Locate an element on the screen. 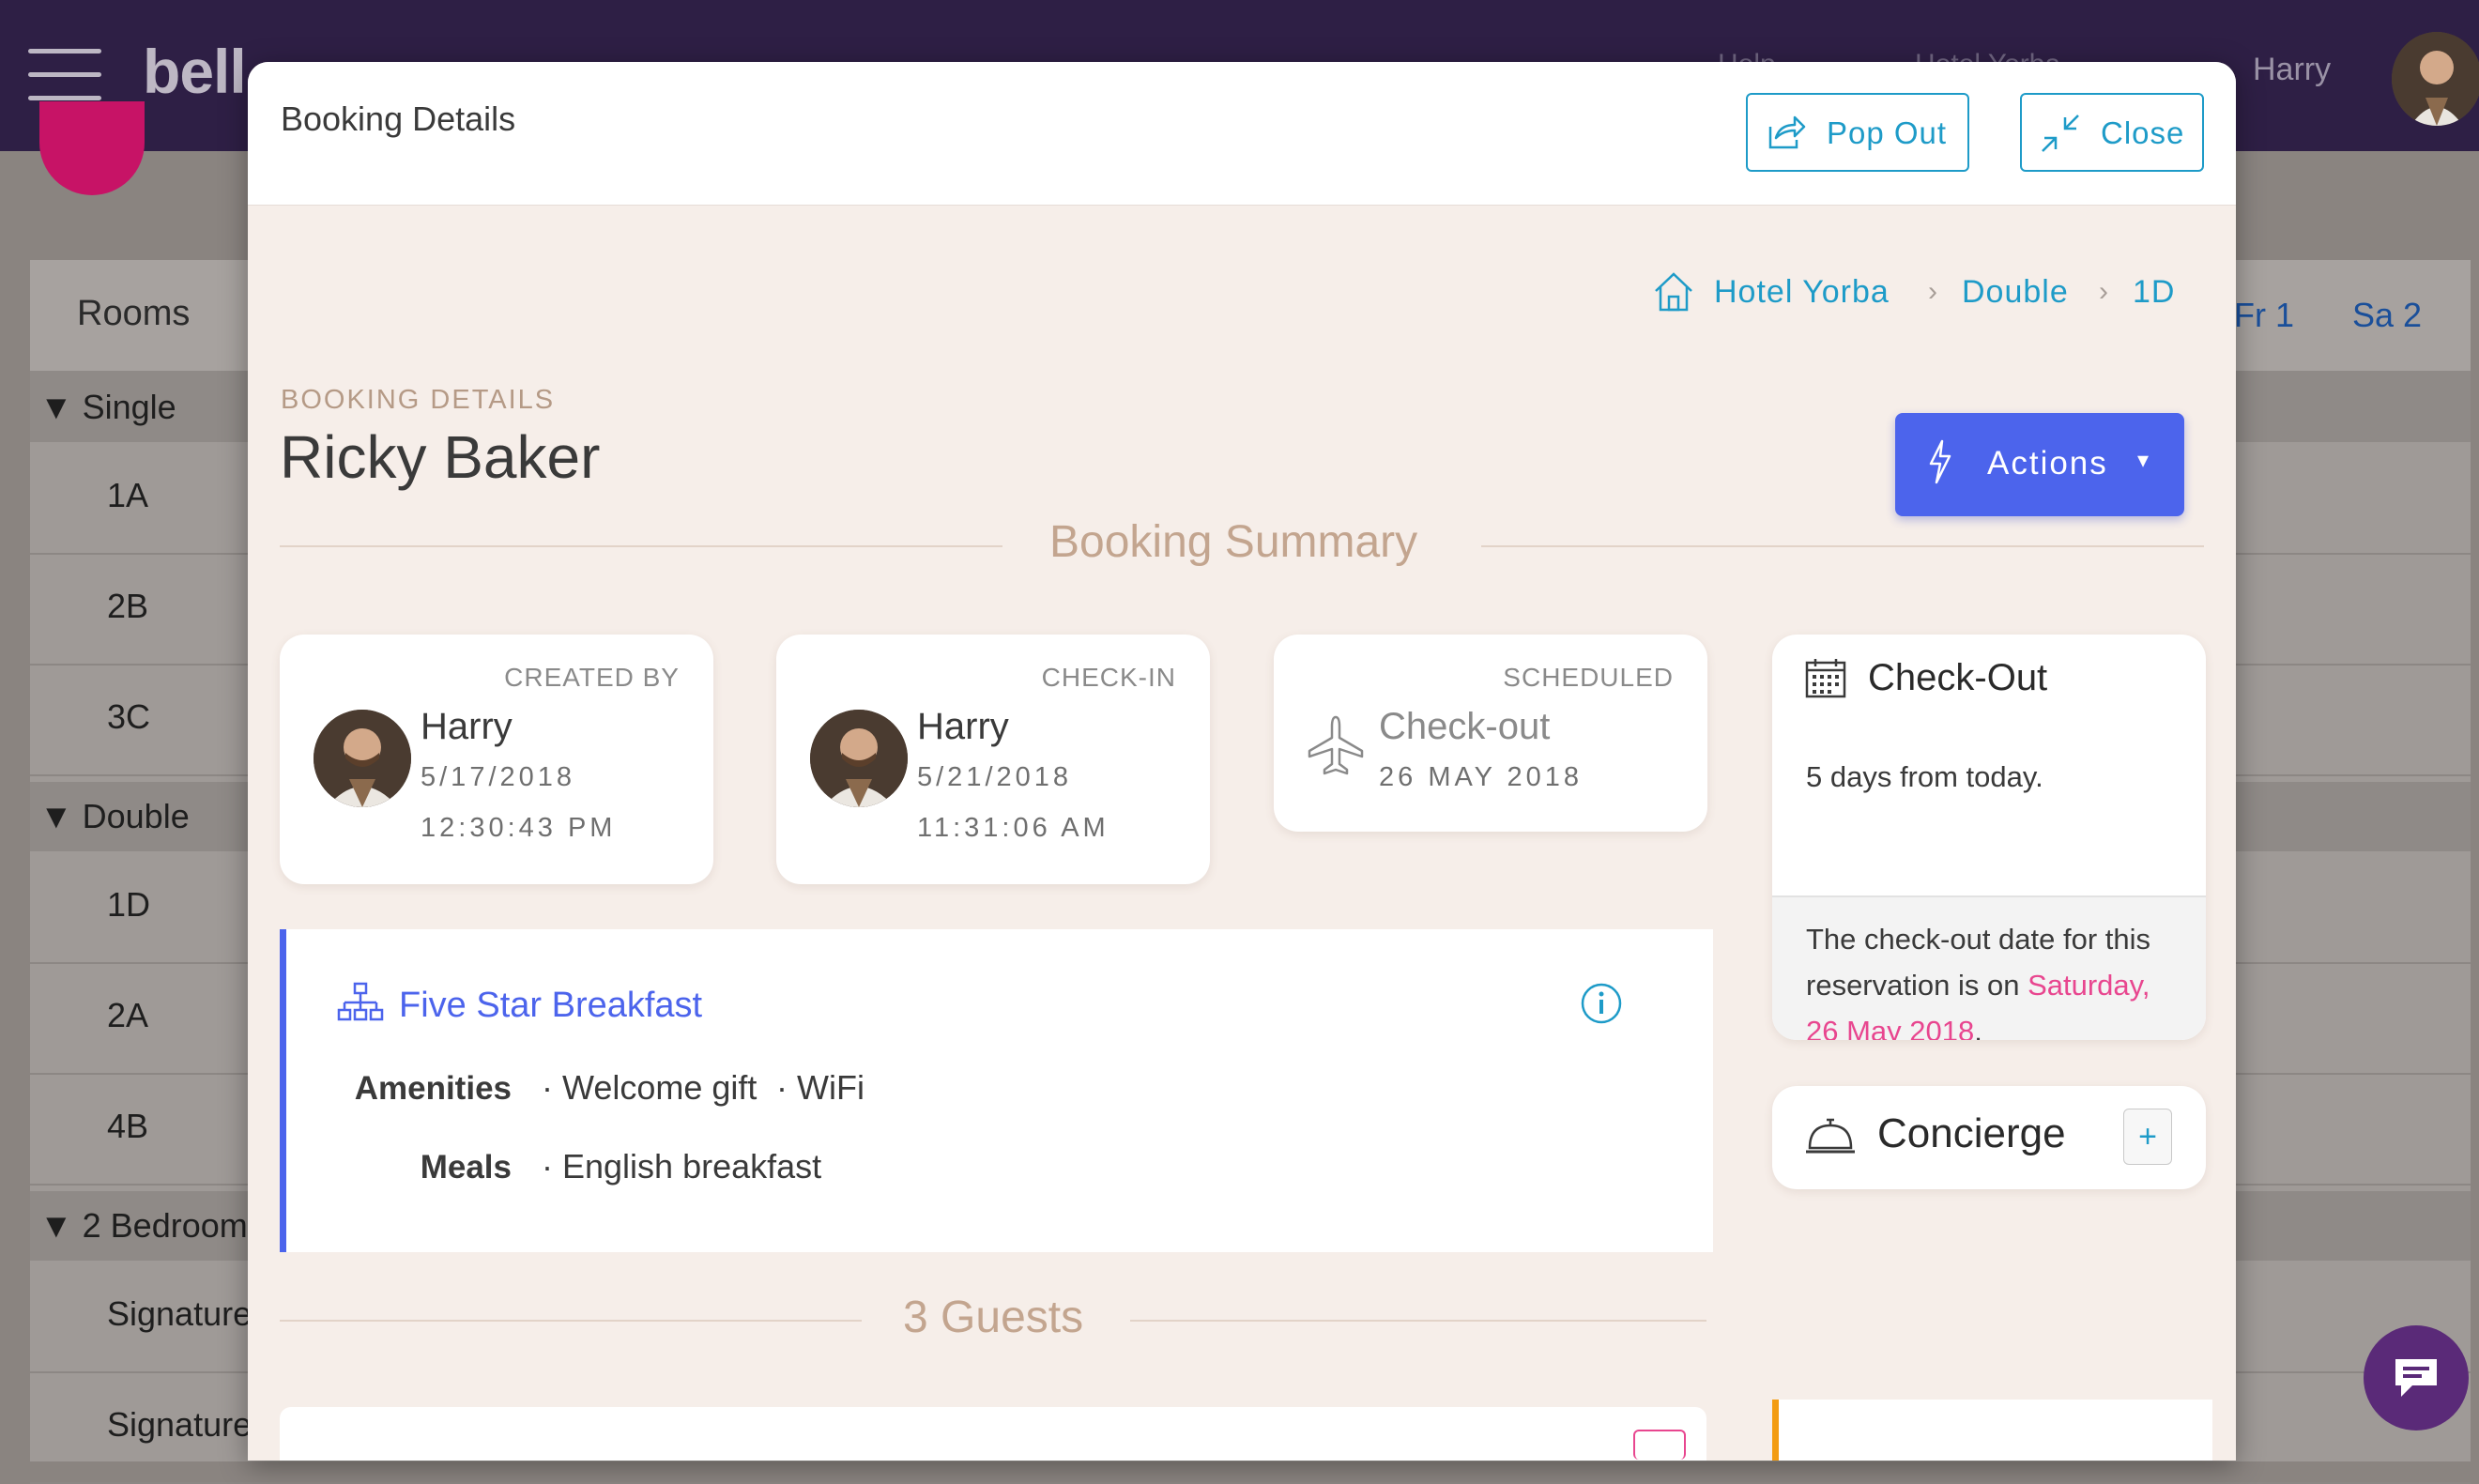 This screenshot has width=2479, height=1484. package-title: Five Star Breakfast is located at coordinates (550, 1006).